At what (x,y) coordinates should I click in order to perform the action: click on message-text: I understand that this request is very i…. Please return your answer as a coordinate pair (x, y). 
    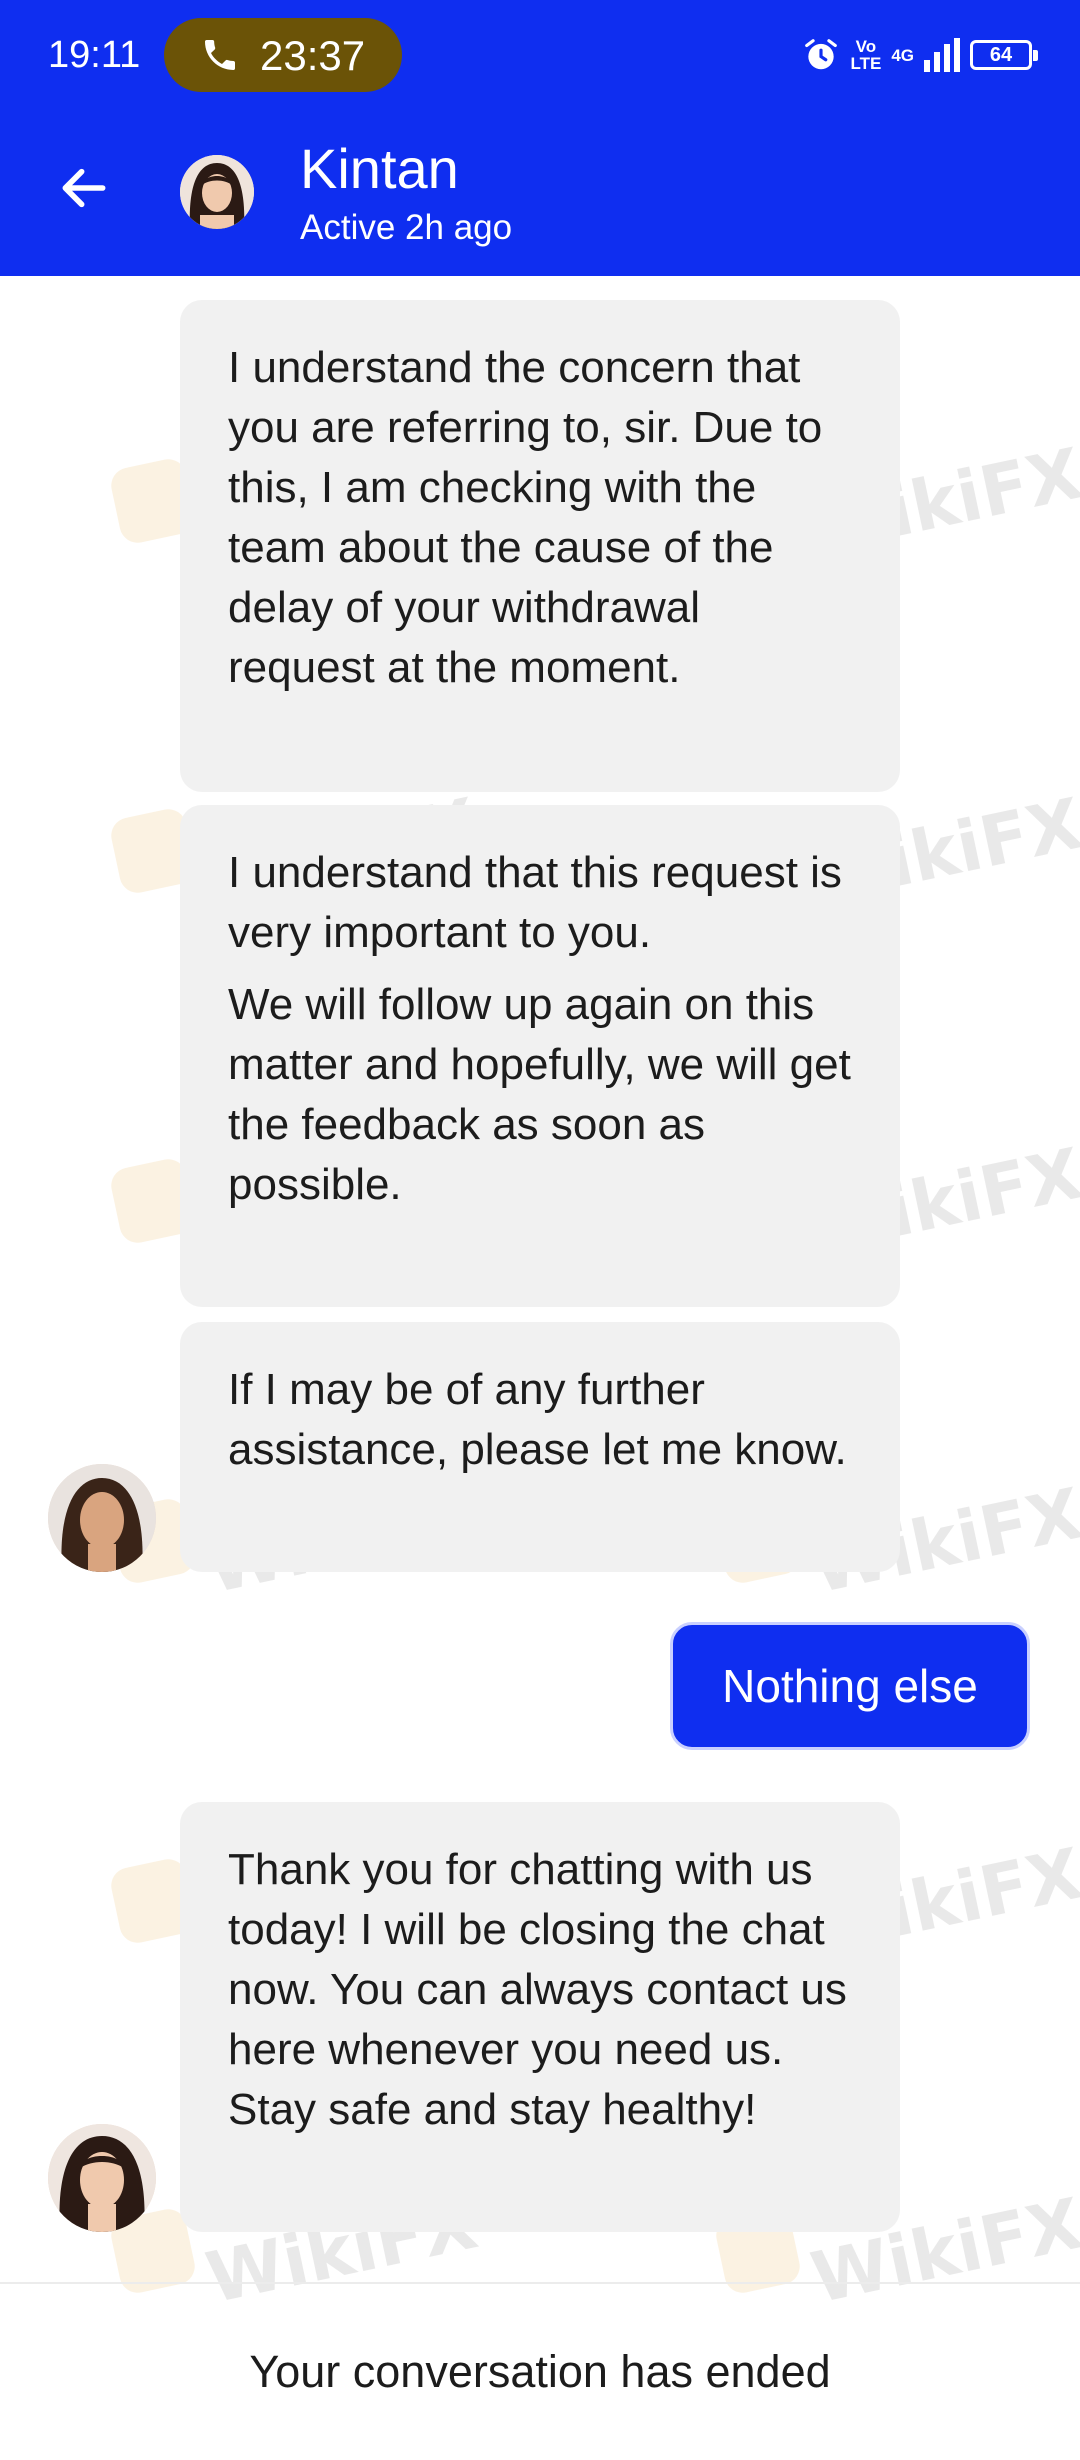
    Looking at the image, I should click on (535, 902).